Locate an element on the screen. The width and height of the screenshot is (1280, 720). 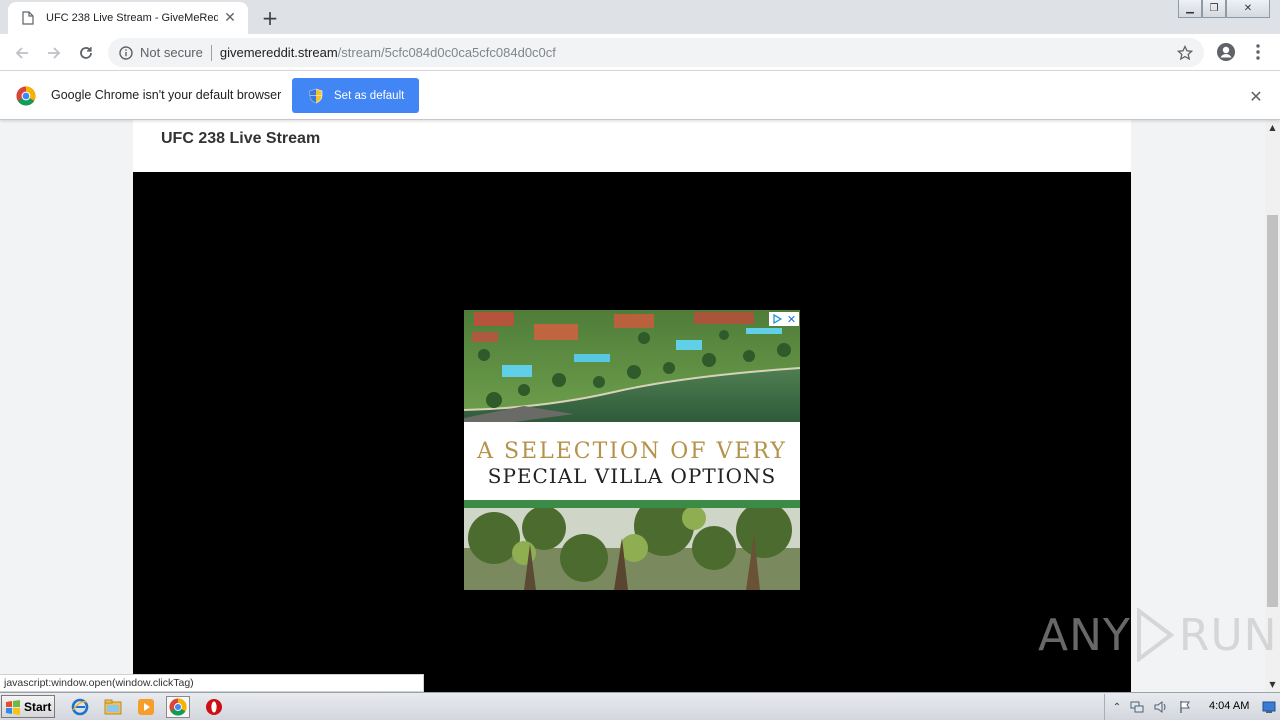
reload-button is located at coordinates (86, 53).